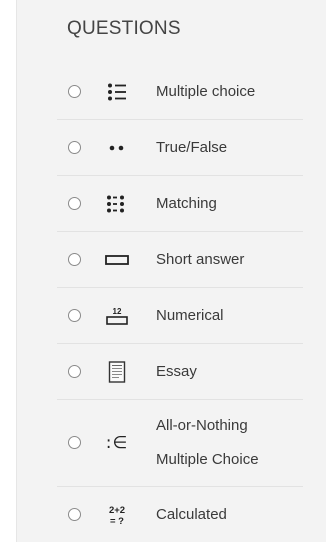 This screenshot has height=543, width=328. What do you see at coordinates (207, 459) in the screenshot?
I see `label-line-2: Multiple Choice` at bounding box center [207, 459].